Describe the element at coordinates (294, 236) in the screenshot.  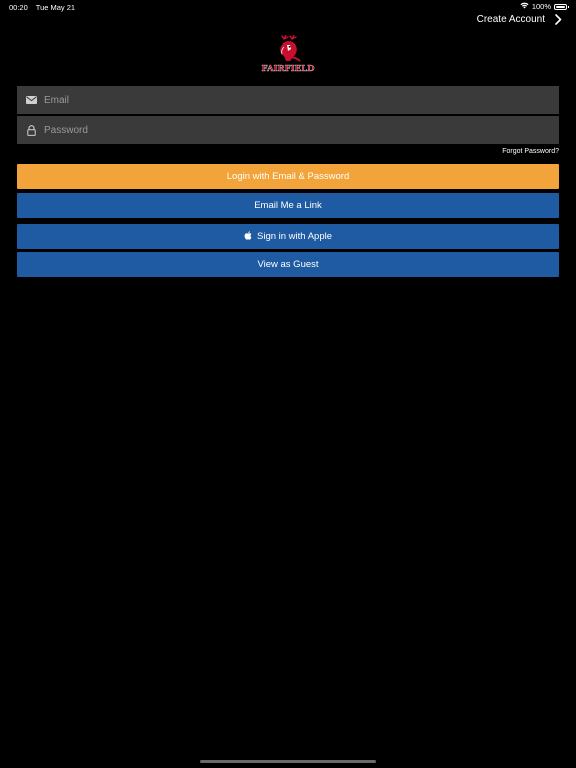
I see `apple-button-label: Sign in with Apple` at that location.